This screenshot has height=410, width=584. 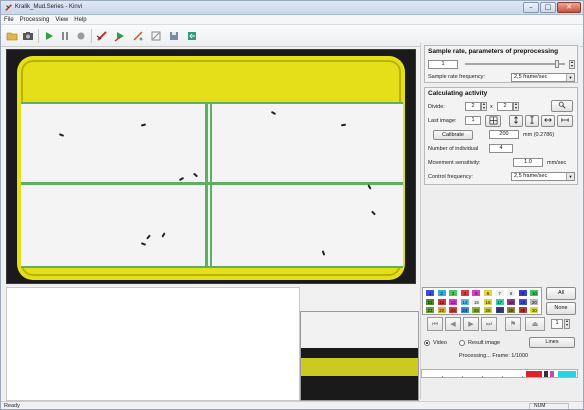 I want to click on title-bar: Kralik_Mud.Series - Kinvi – □ ✕, so click(x=292, y=8).